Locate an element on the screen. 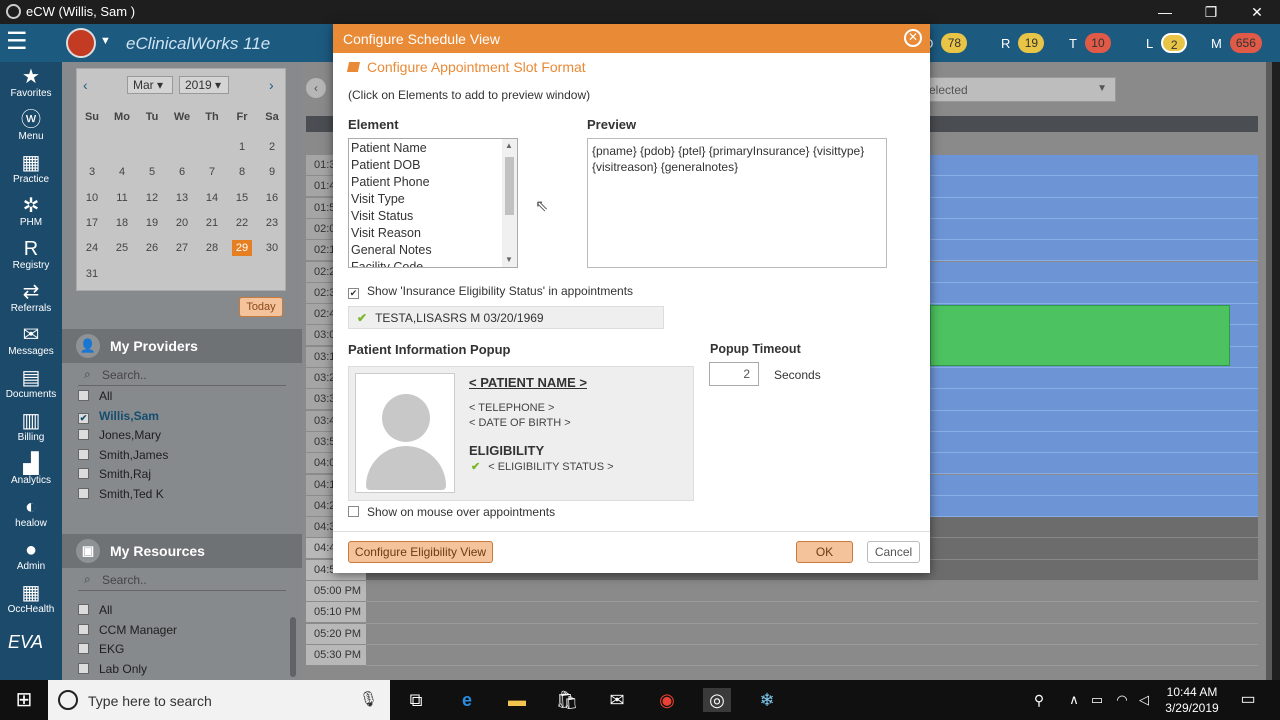  nav-occhealth: ▦ OccHealth is located at coordinates (31, 601).